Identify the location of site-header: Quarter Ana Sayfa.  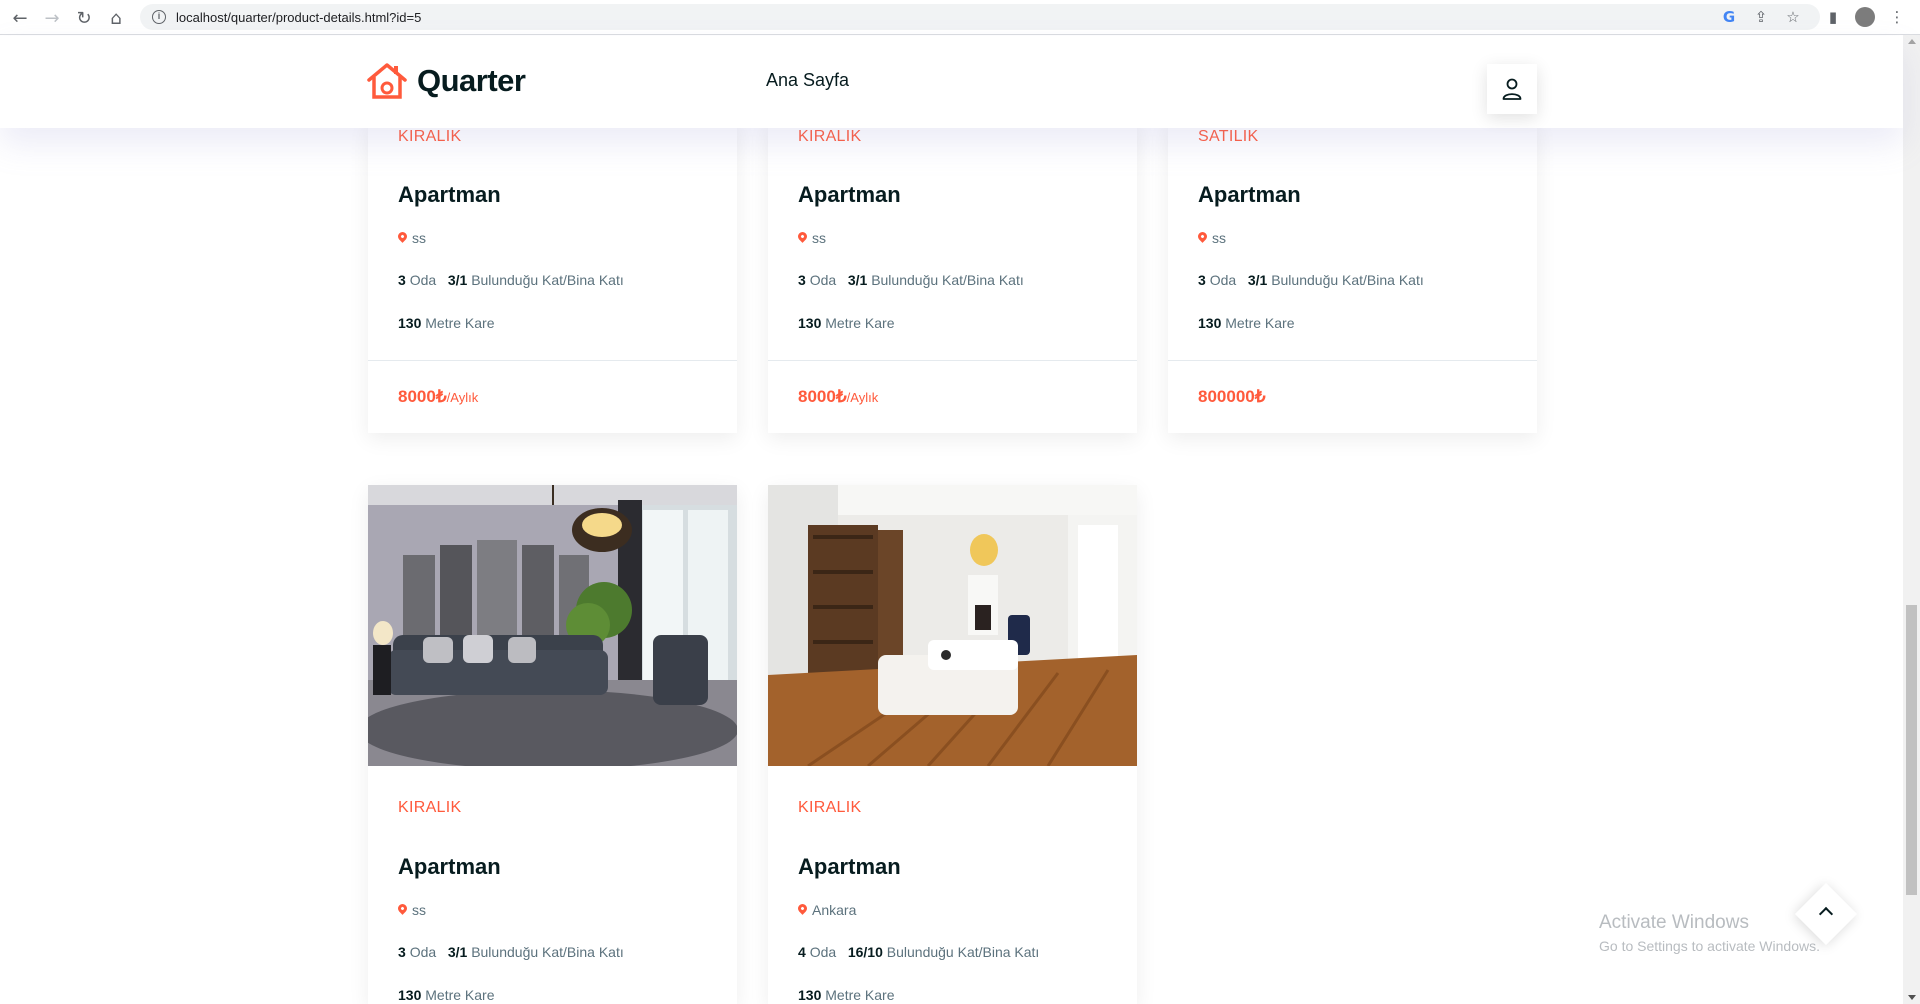
(951, 82).